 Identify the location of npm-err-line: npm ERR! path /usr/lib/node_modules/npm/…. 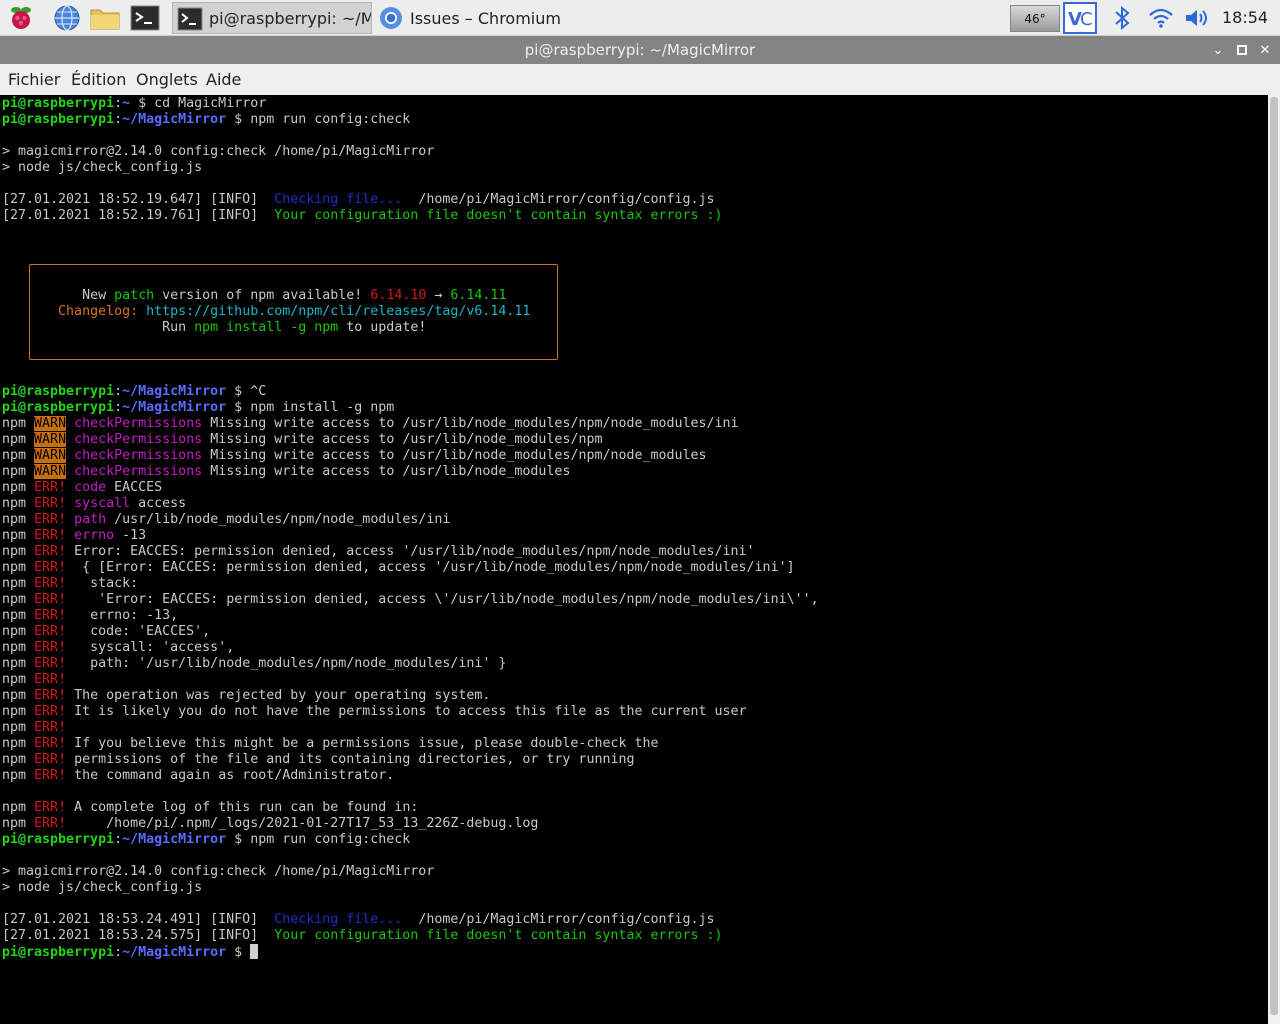
(226, 519).